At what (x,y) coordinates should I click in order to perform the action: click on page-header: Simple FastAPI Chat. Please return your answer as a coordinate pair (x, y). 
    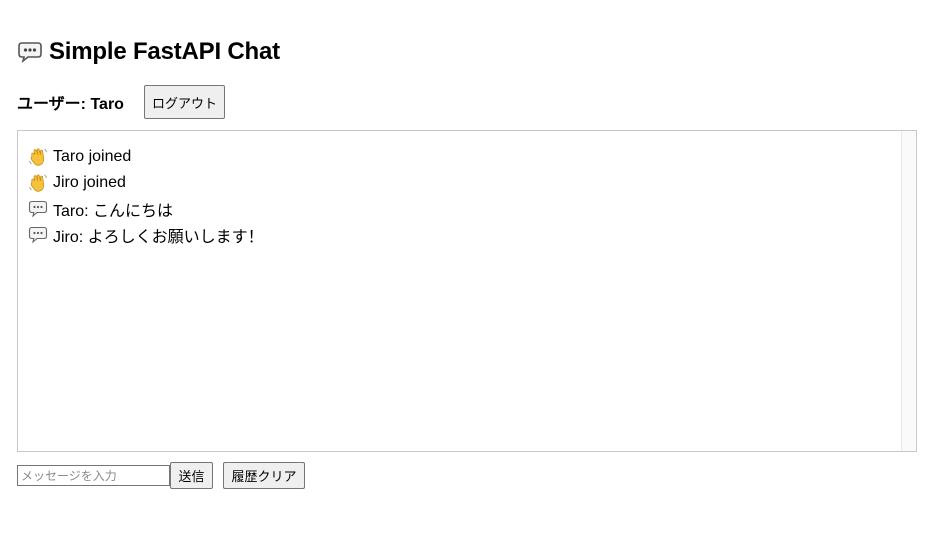
    Looking at the image, I should click on (148, 52).